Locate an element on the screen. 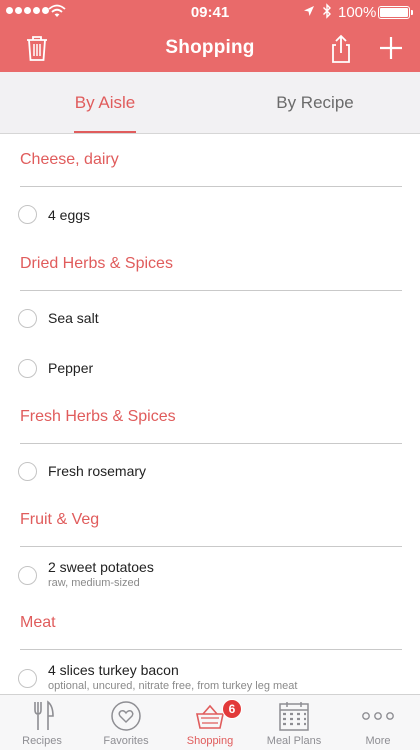 The height and width of the screenshot is (750, 420). calendar-icon is located at coordinates (294, 716).